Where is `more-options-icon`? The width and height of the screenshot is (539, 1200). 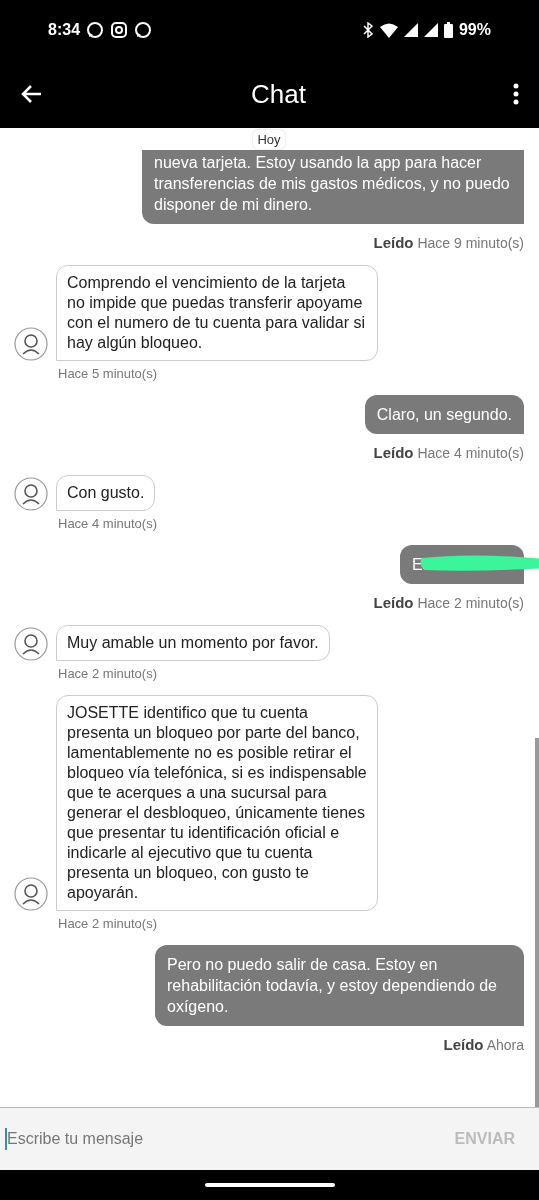 more-options-icon is located at coordinates (516, 94).